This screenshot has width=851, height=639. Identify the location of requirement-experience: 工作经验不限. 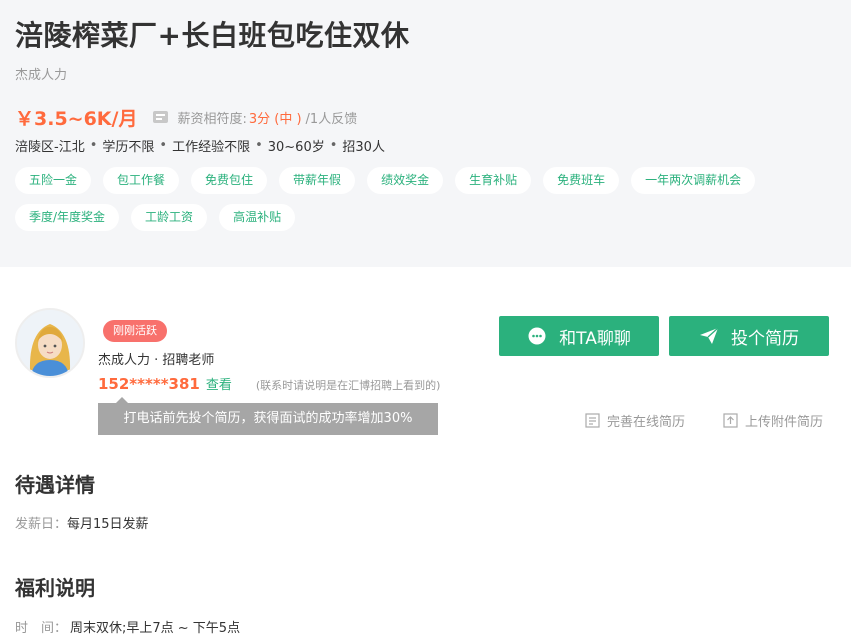
(211, 147).